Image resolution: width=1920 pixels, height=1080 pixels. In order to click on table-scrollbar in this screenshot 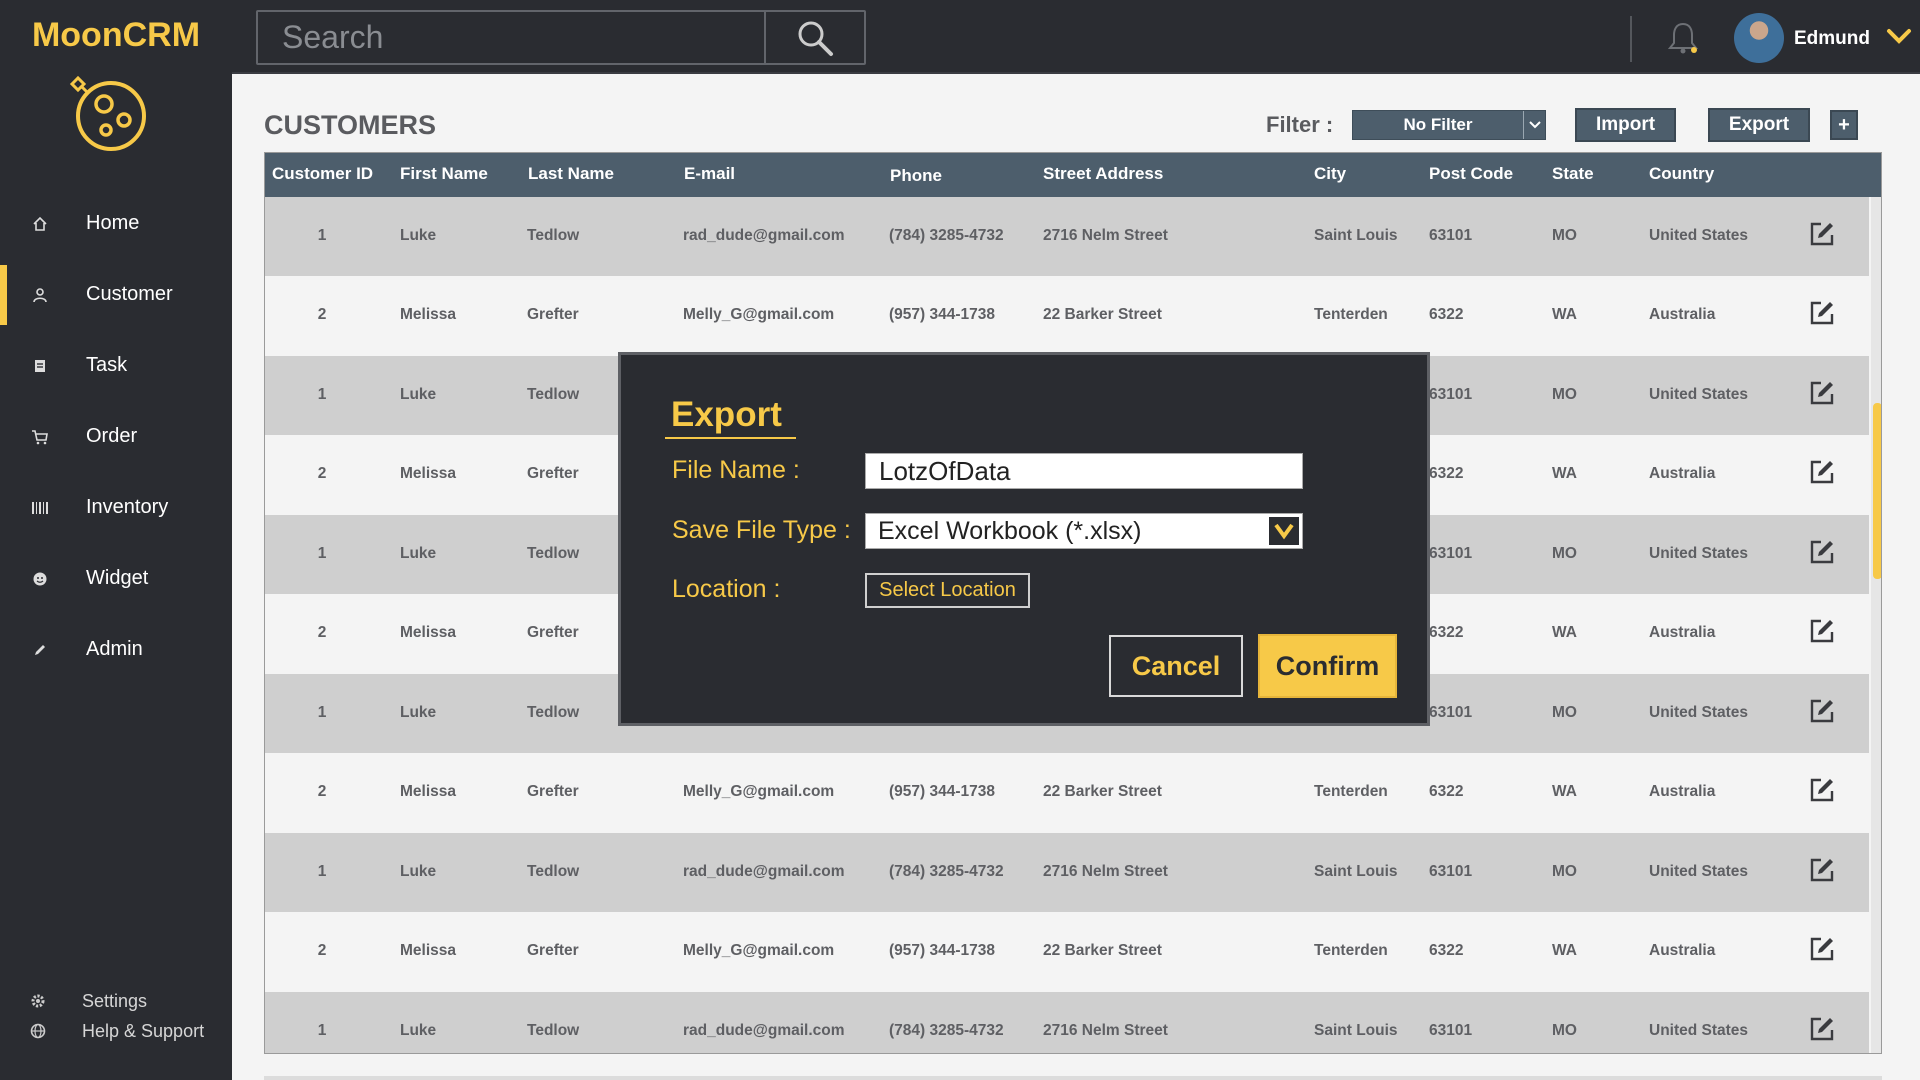, I will do `click(1876, 625)`.